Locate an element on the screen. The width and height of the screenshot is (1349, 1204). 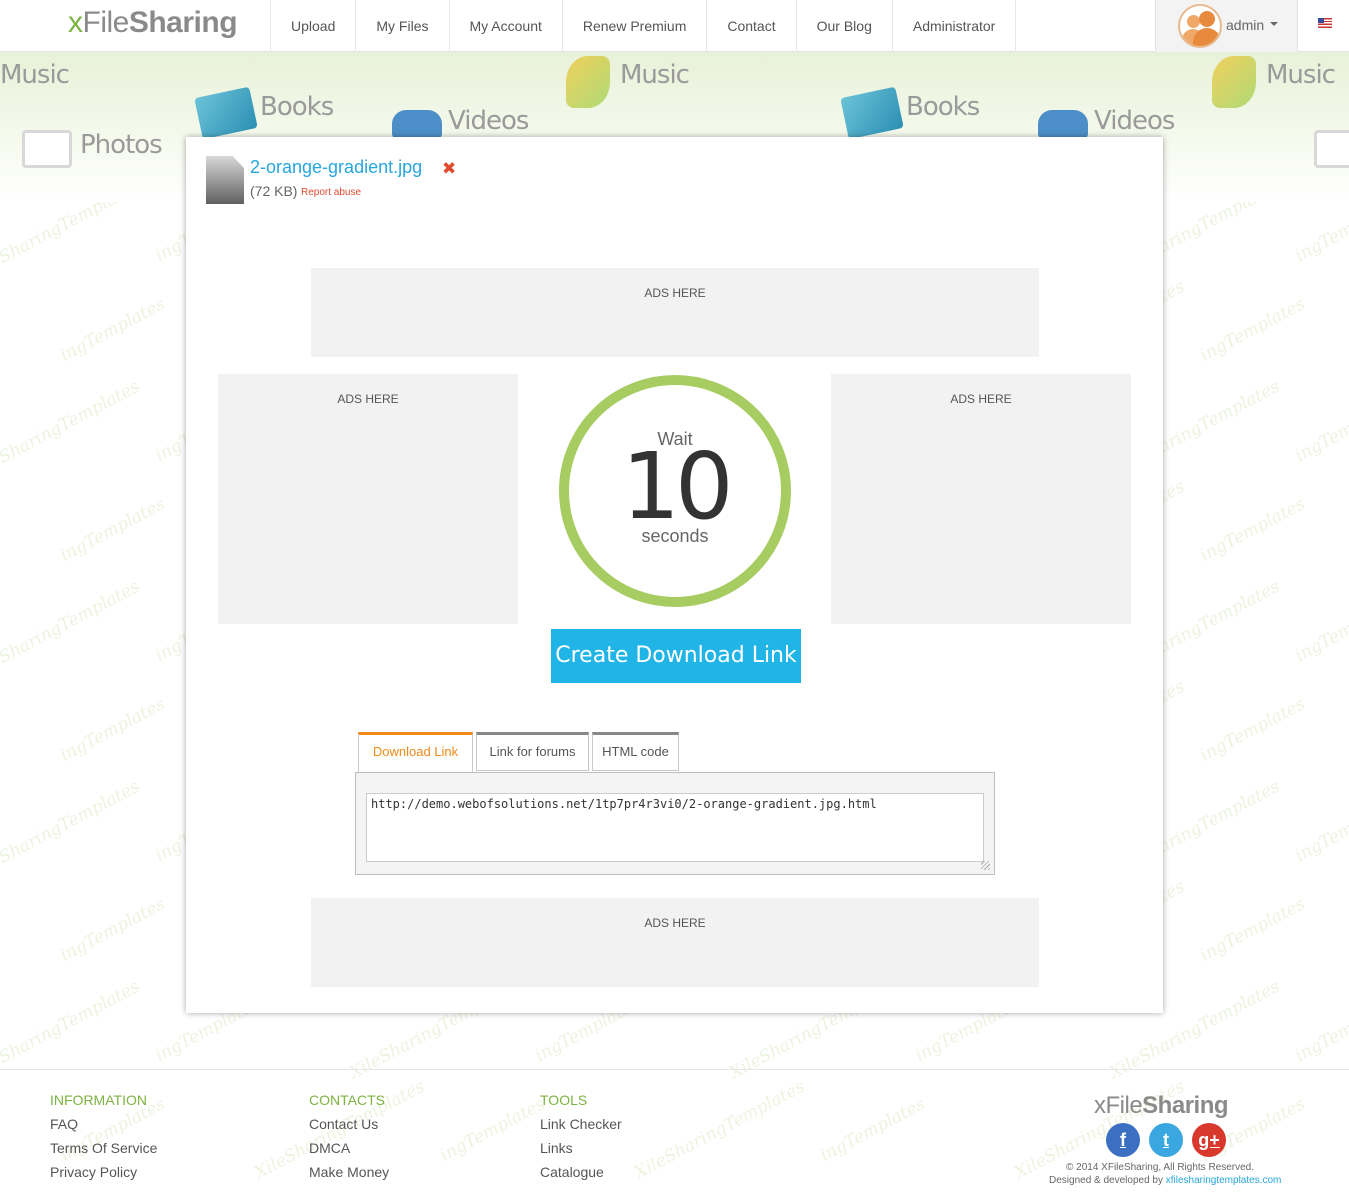
nav-our-blog: Our Blog is located at coordinates (843, 26).